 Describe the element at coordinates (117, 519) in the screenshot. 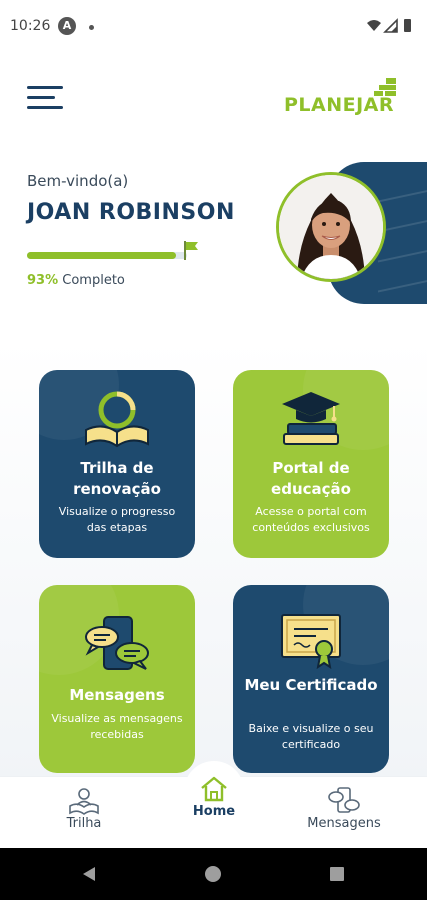

I see `card-description: Visualize o progresso das etapas` at that location.